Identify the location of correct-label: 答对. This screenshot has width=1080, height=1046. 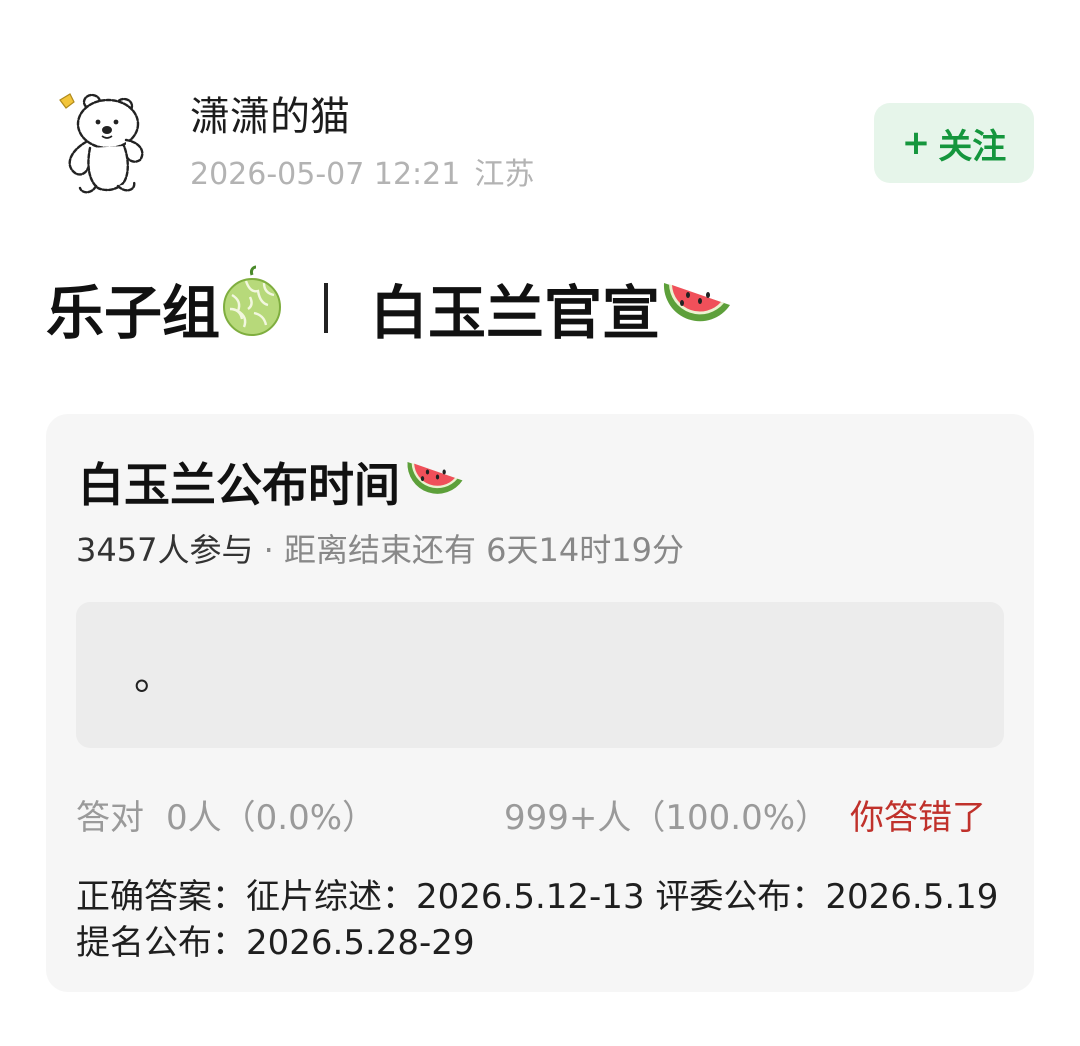
(110, 818).